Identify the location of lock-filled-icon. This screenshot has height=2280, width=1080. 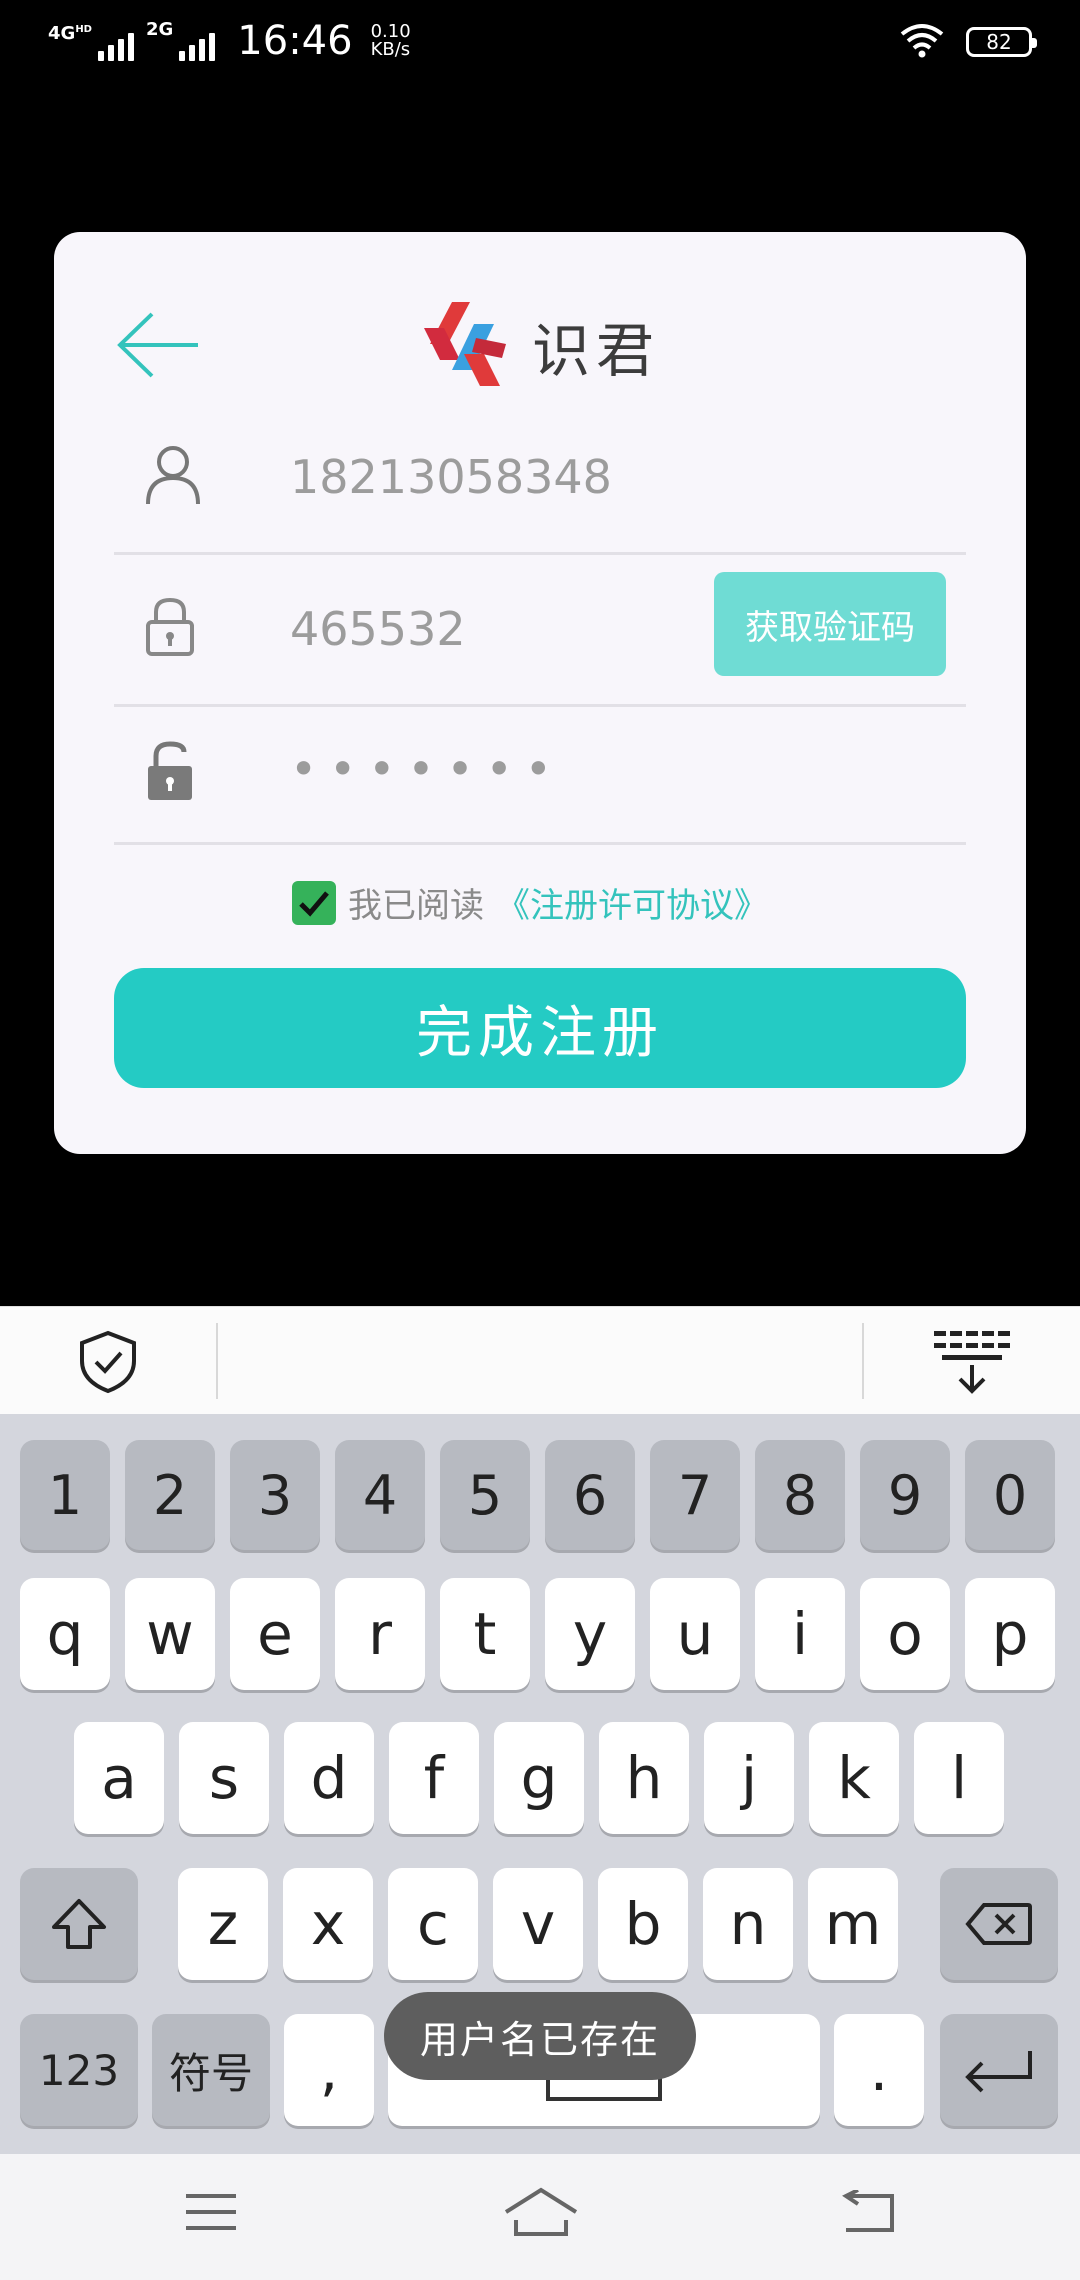
(170, 773).